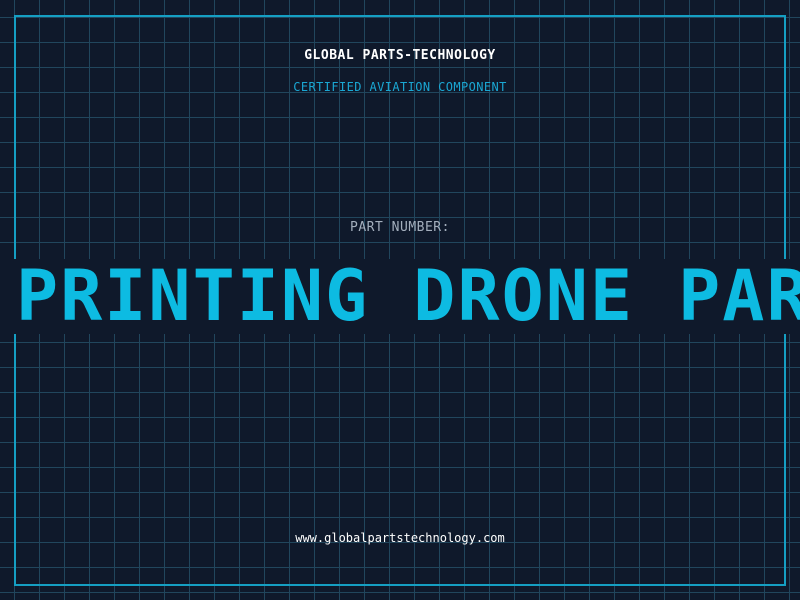  Describe the element at coordinates (400, 227) in the screenshot. I see `part-number-label: PART NUMBER:` at that location.